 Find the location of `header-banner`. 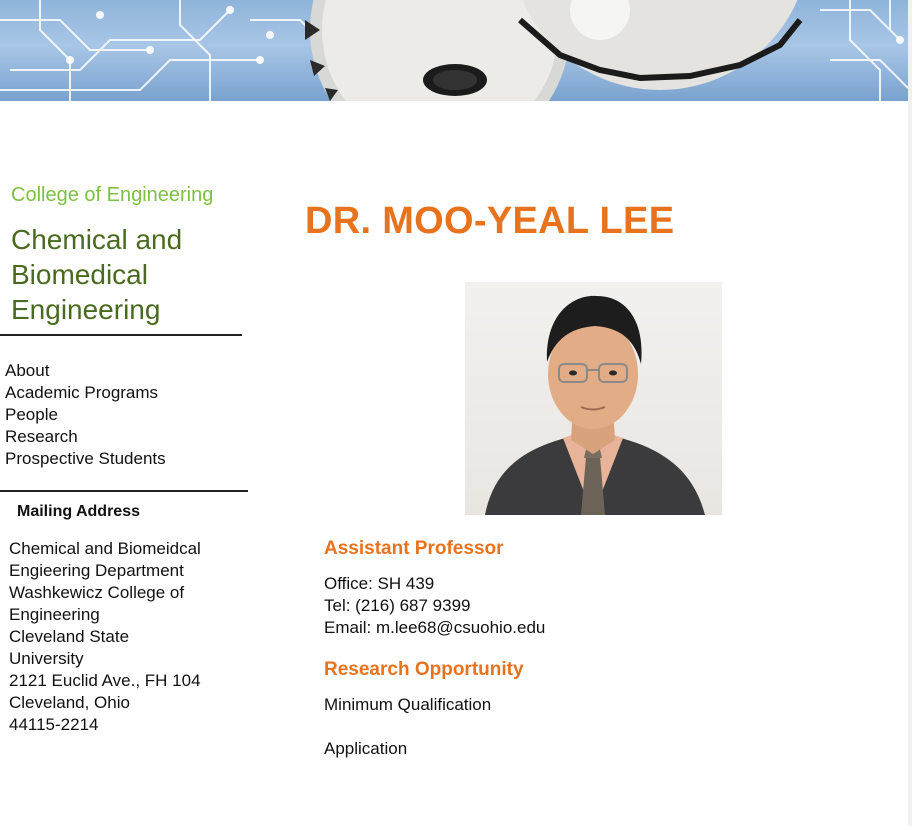

header-banner is located at coordinates (454, 50).